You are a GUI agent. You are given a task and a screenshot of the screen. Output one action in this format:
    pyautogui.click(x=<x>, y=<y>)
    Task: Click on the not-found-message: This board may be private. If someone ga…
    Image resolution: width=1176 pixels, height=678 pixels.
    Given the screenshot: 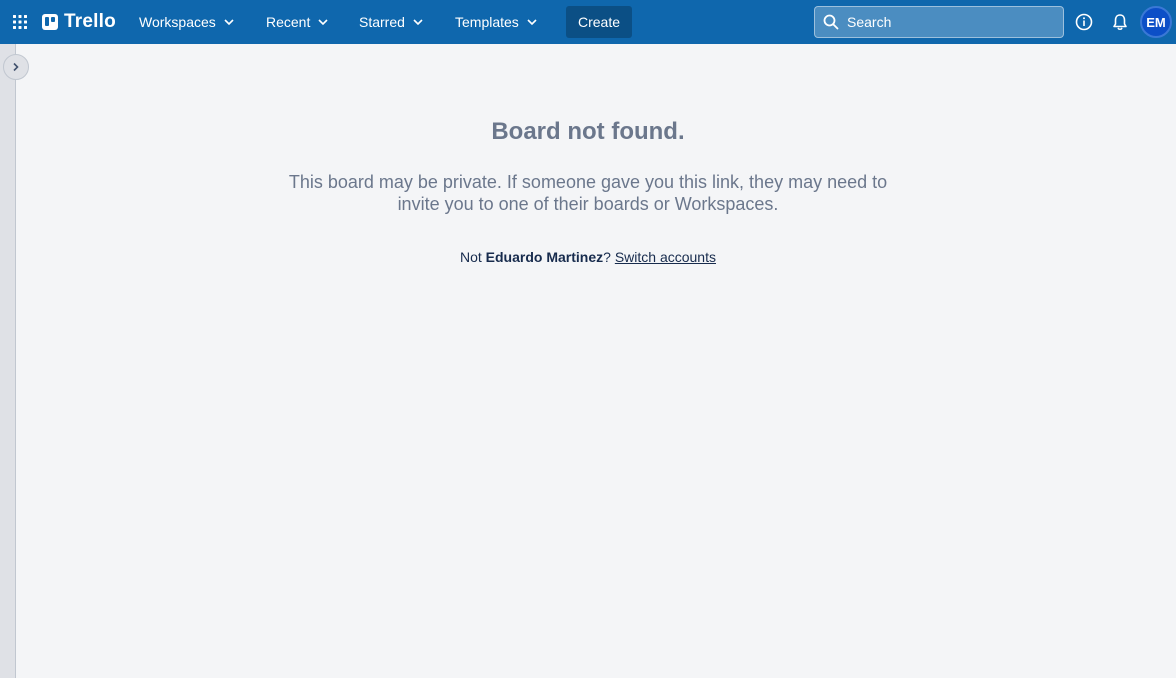 What is the action you would take?
    pyautogui.click(x=588, y=193)
    